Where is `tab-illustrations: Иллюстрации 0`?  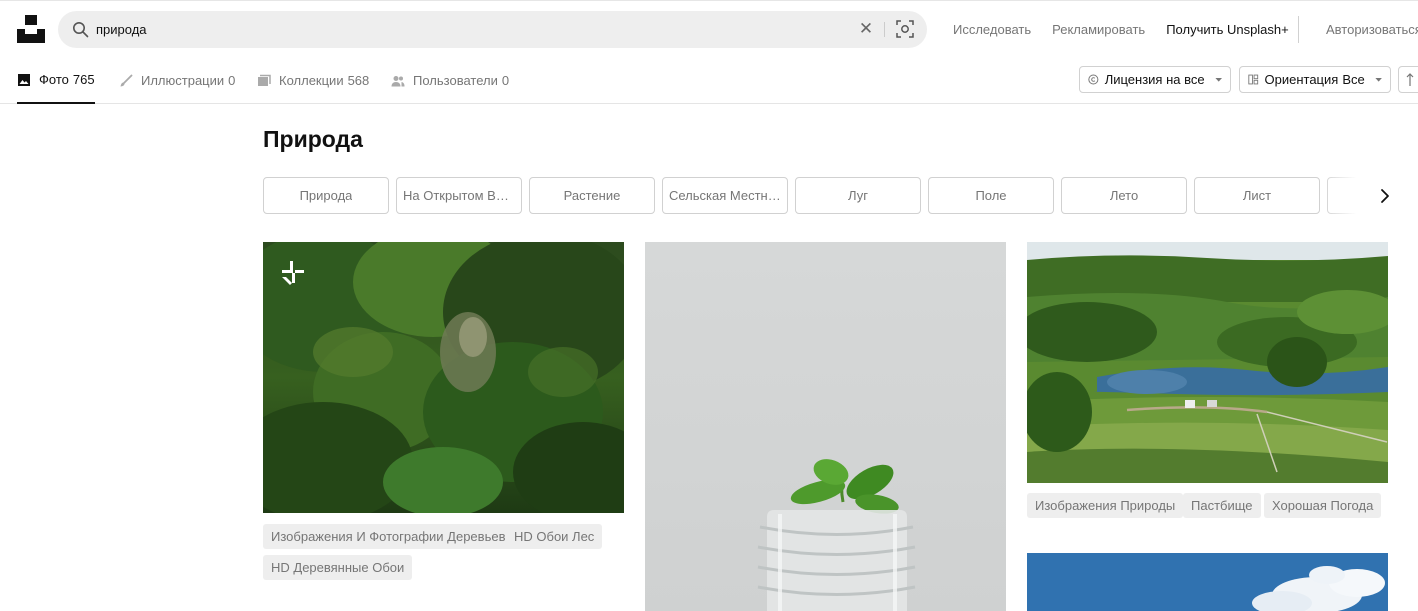
tab-illustrations: Иллюстрации 0 is located at coordinates (177, 80).